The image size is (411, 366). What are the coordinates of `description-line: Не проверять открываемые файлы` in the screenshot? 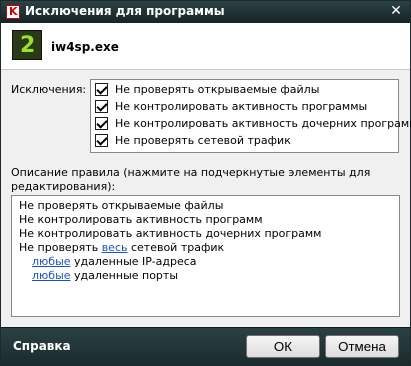 It's located at (121, 205).